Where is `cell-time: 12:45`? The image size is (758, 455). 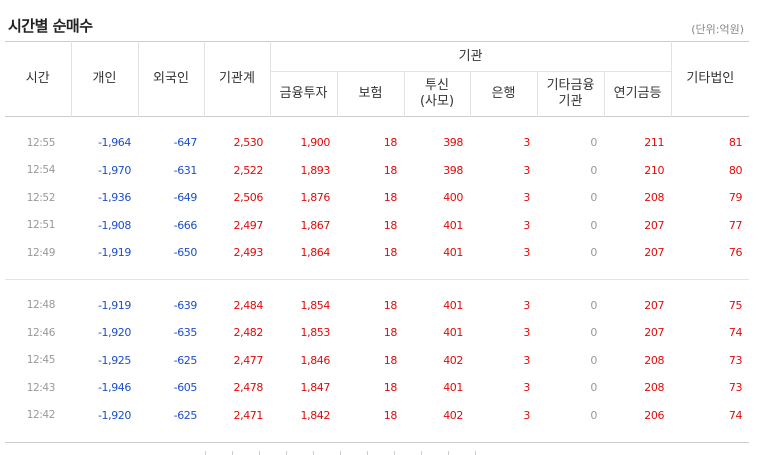 cell-time: 12:45 is located at coordinates (41, 360).